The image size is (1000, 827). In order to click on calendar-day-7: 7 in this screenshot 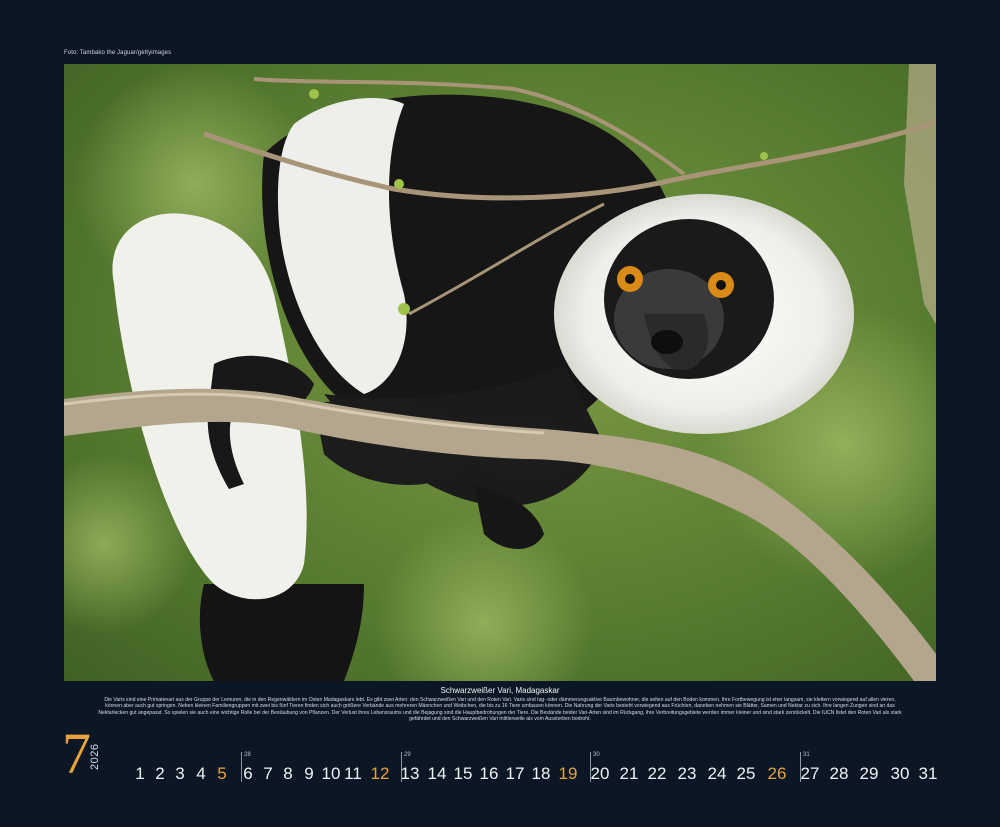, I will do `click(268, 773)`.